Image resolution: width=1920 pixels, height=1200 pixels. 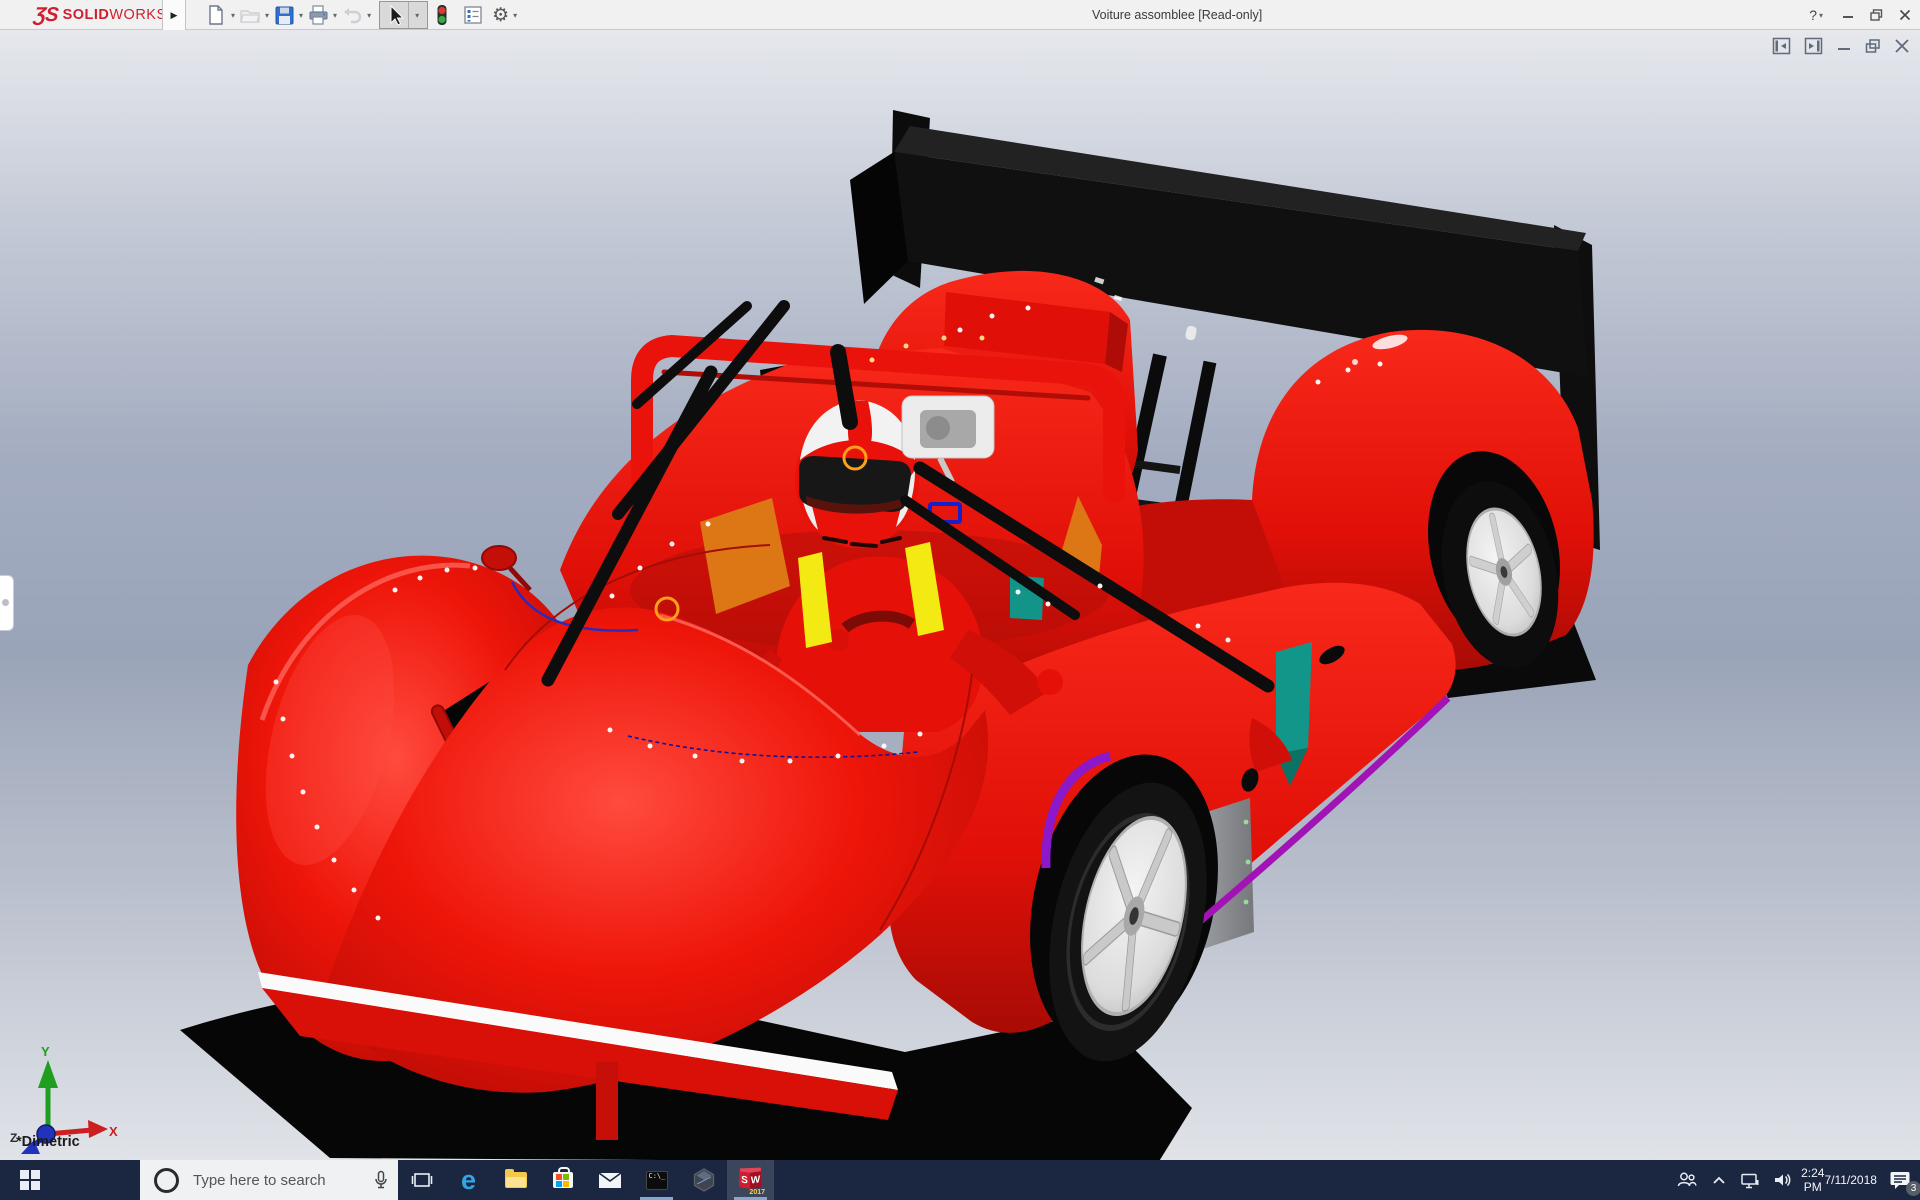 I want to click on print-button, so click(x=318, y=15).